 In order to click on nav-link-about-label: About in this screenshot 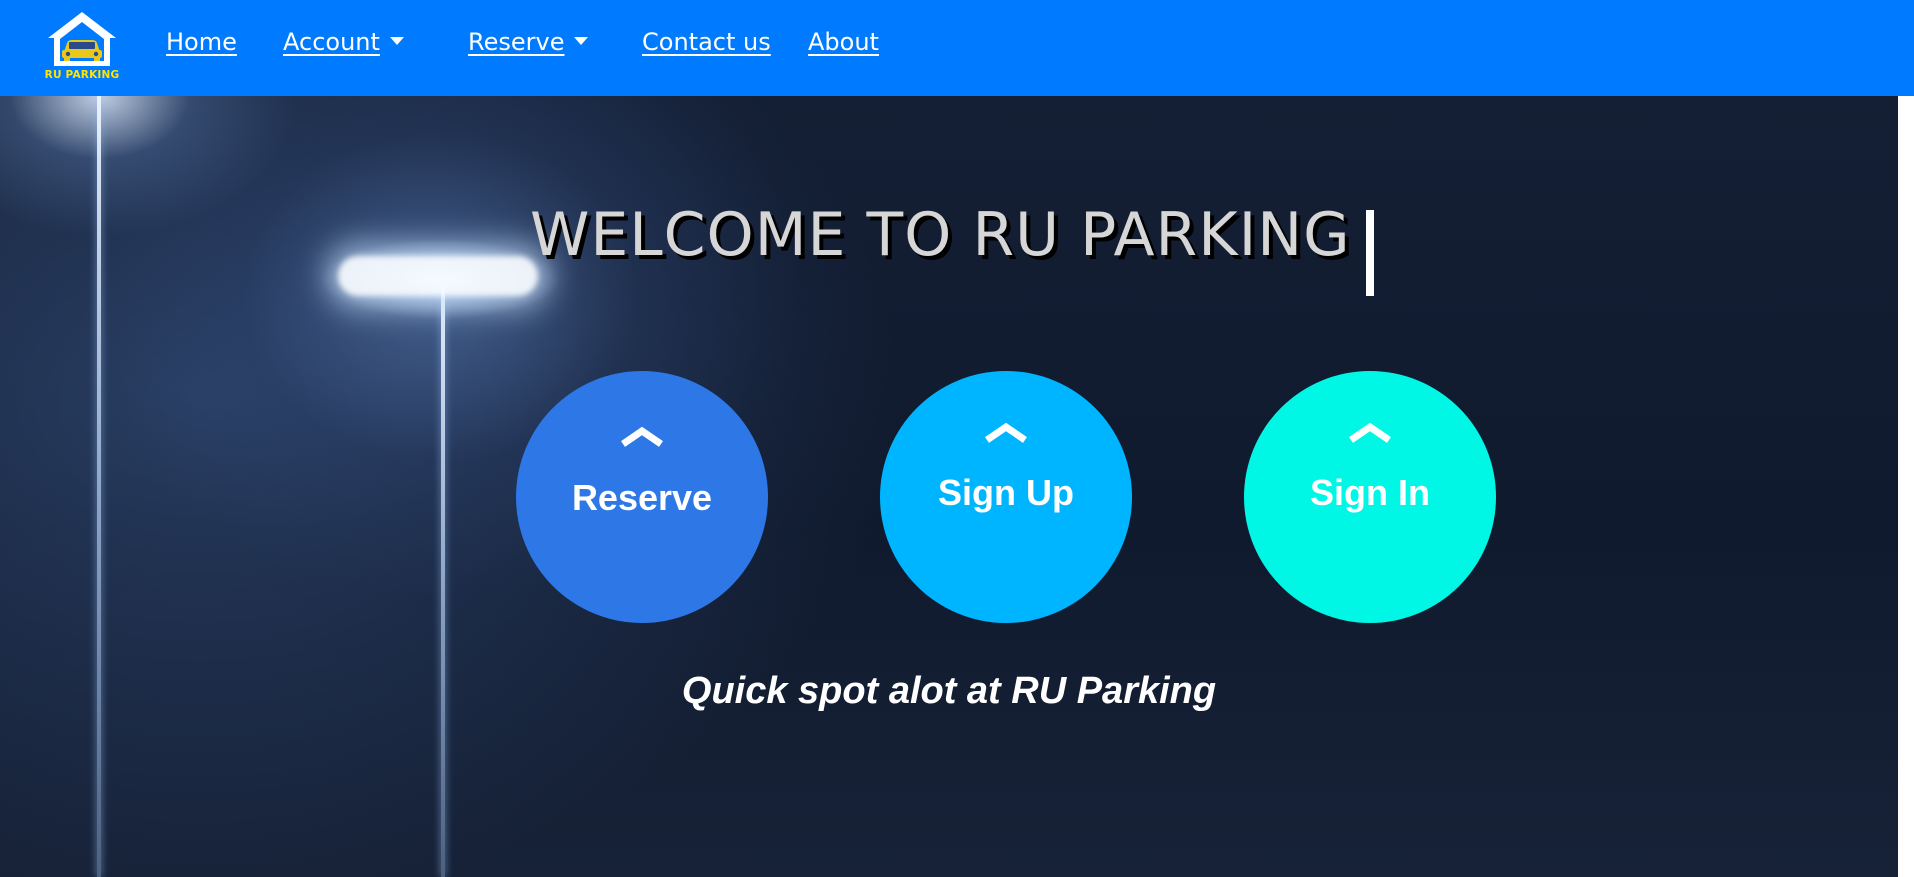, I will do `click(843, 42)`.